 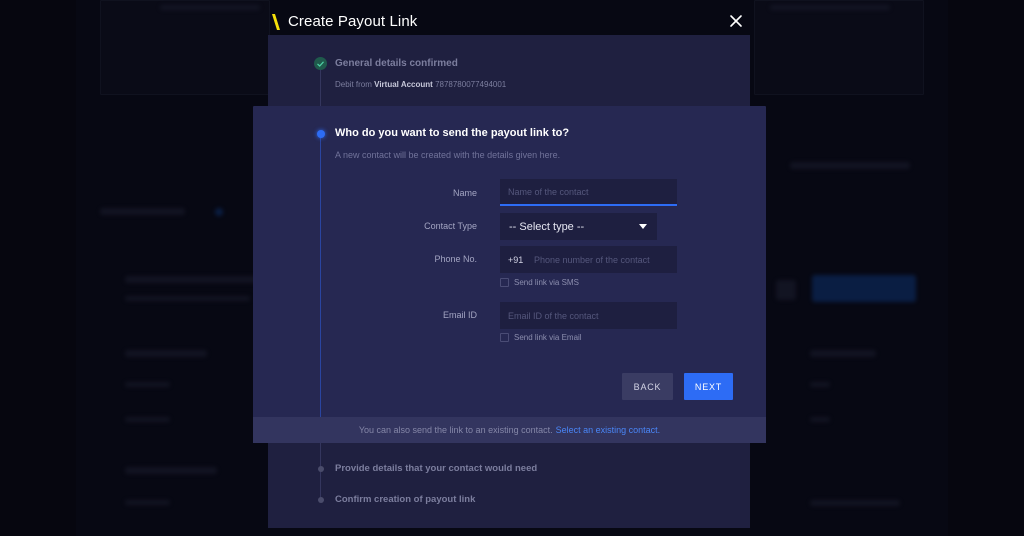 What do you see at coordinates (509, 22) in the screenshot?
I see `modal-header: Create Payout Link` at bounding box center [509, 22].